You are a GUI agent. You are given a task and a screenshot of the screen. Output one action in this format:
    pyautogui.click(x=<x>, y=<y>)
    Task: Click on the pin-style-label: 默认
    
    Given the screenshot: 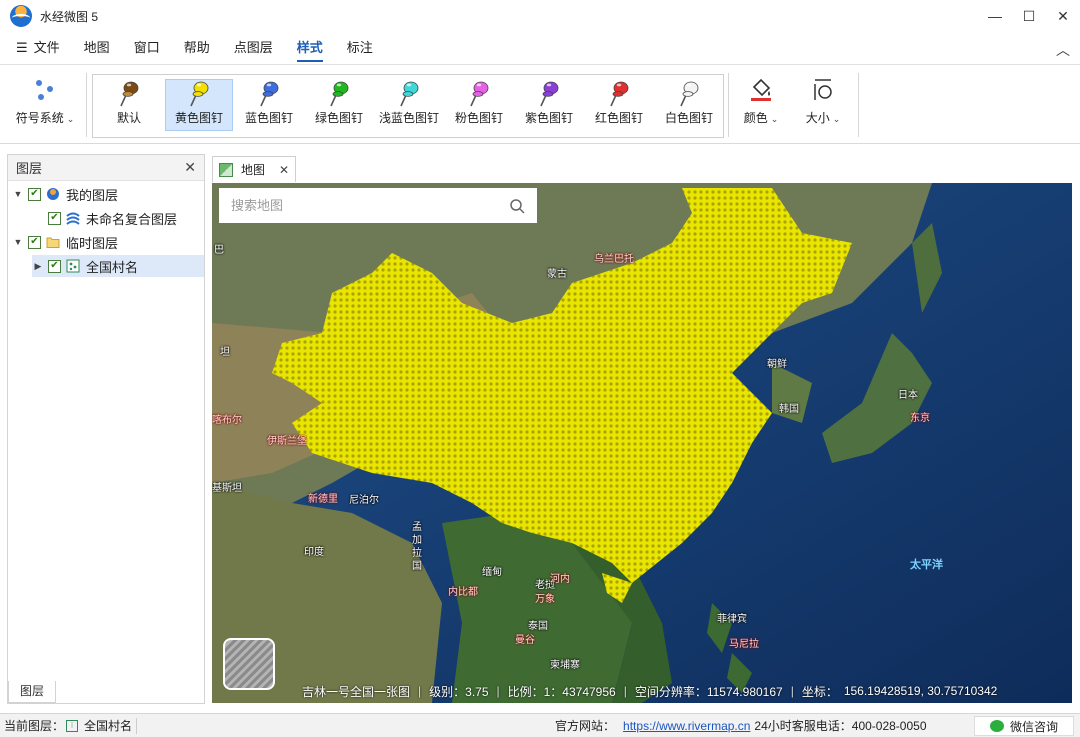 What is the action you would take?
    pyautogui.click(x=128, y=118)
    